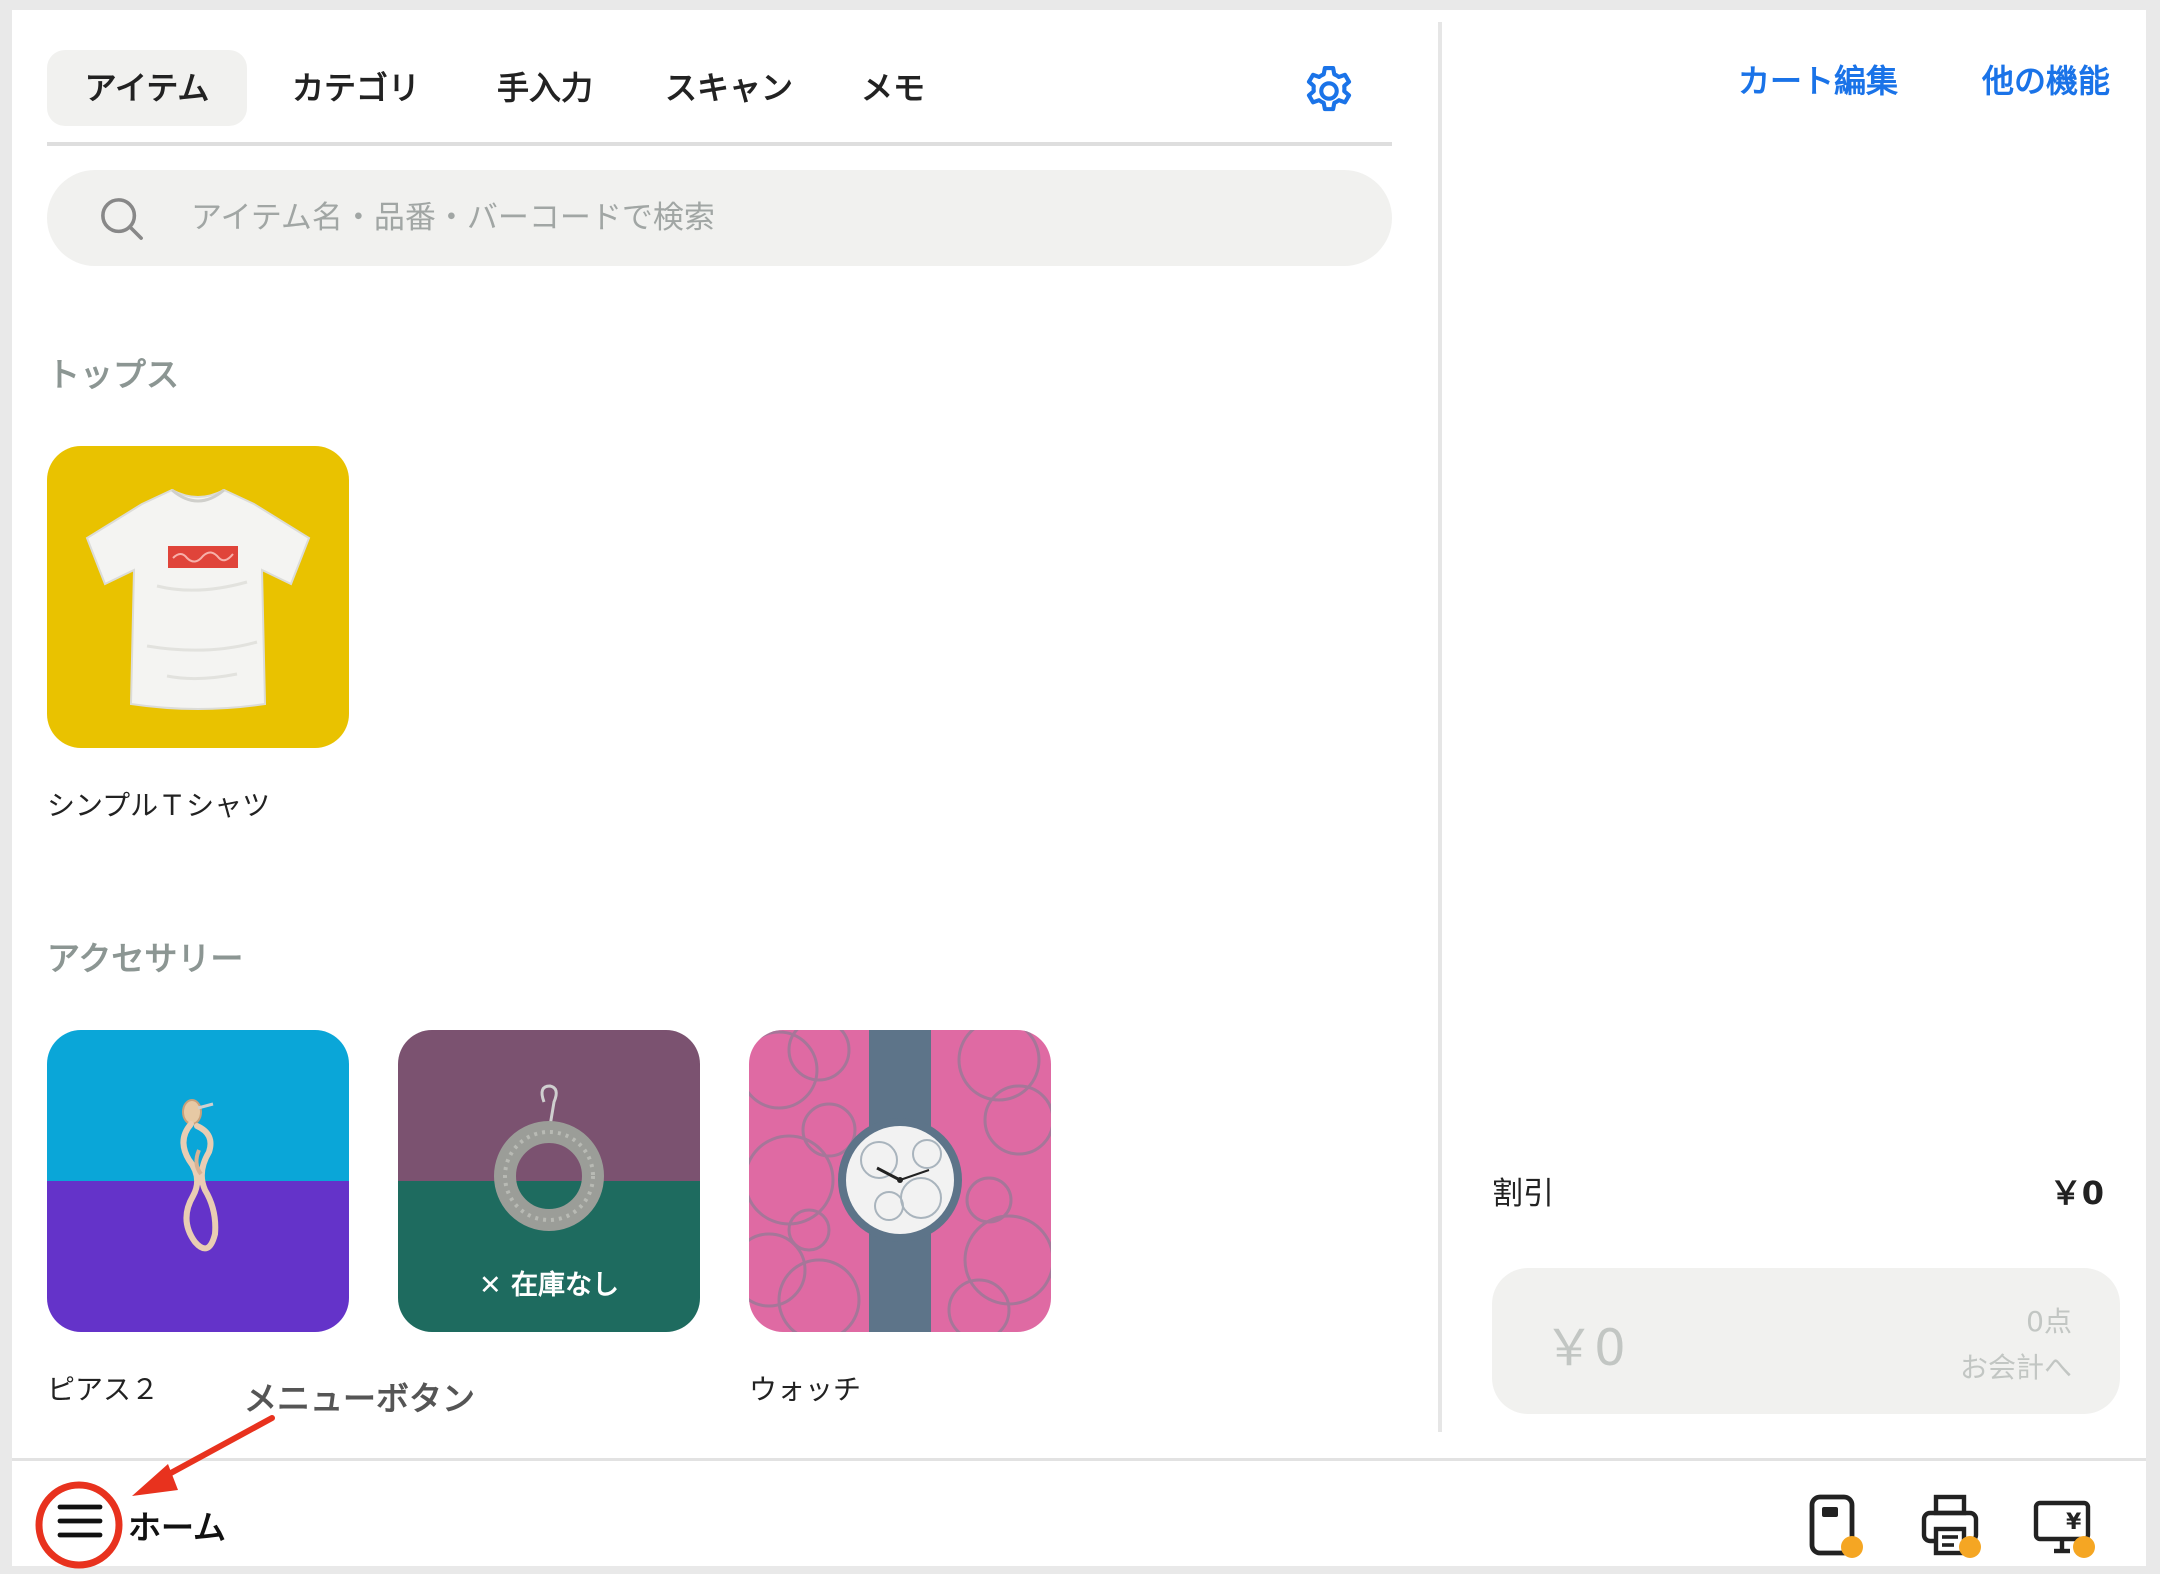 This screenshot has width=2160, height=1574. Describe the element at coordinates (177, 1527) in the screenshot. I see `page-title: ホーム` at that location.